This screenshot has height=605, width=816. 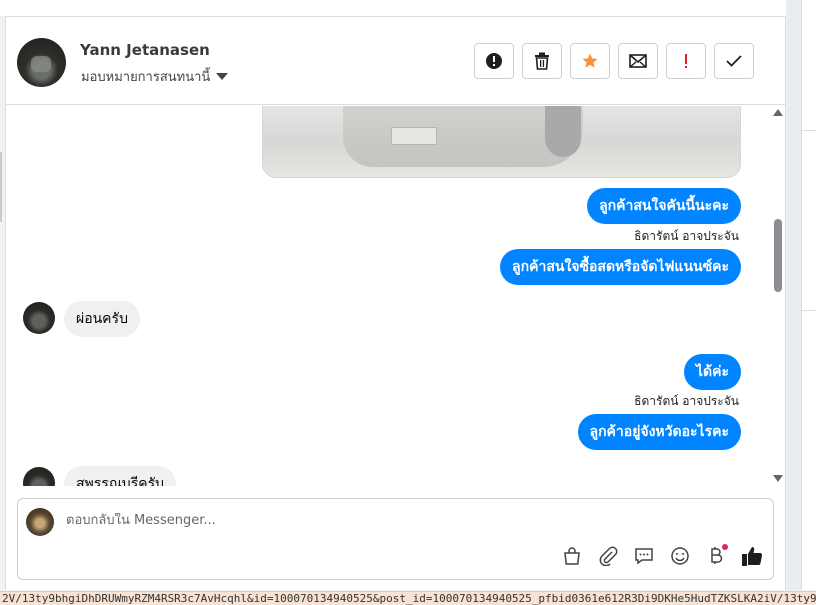 I want to click on paperclip-icon, so click(x=608, y=556).